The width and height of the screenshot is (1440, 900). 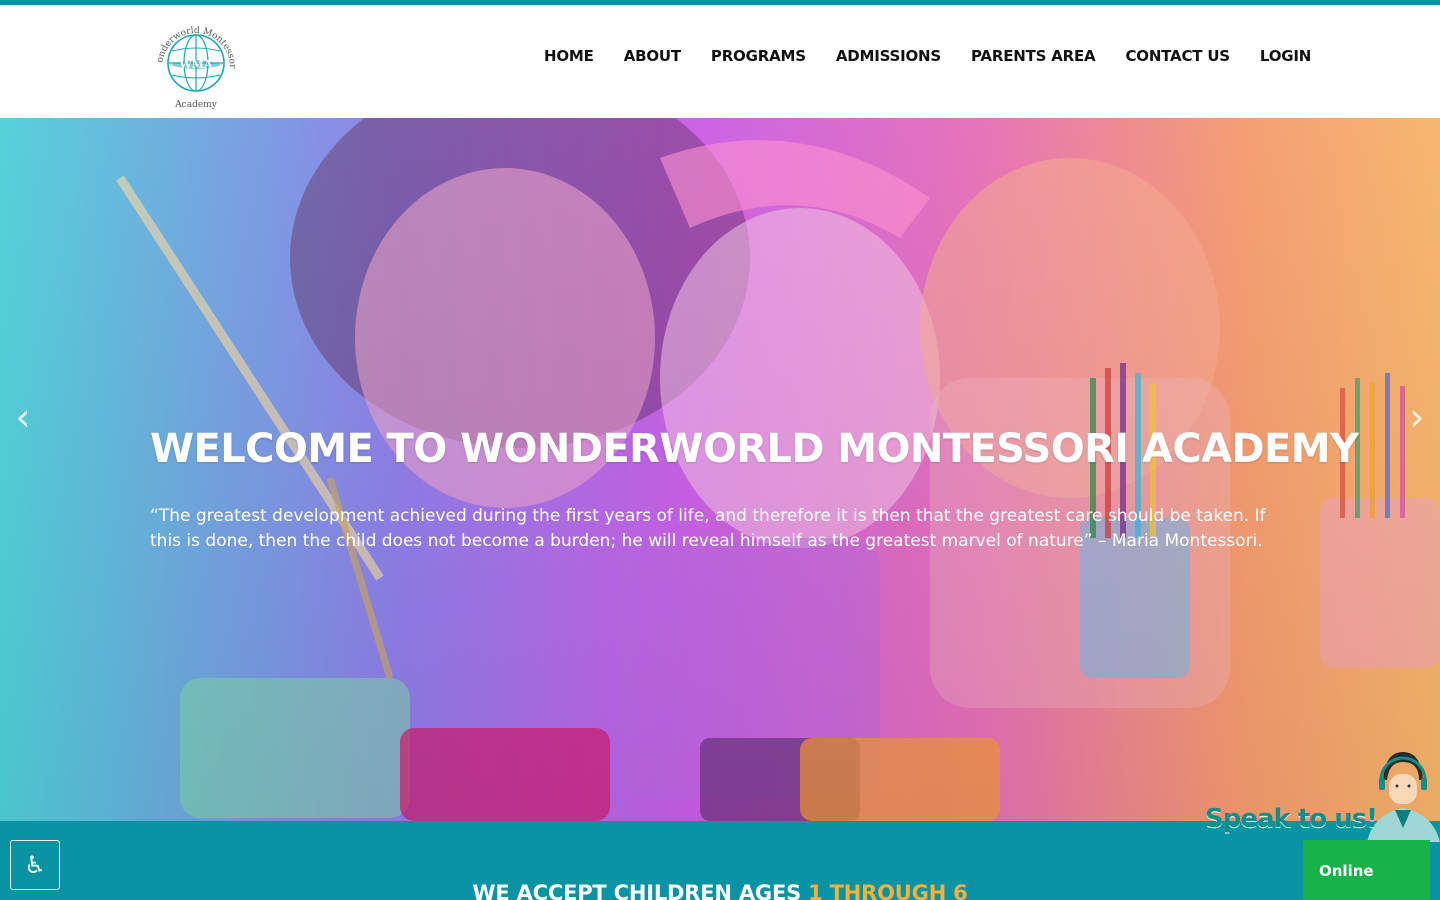 What do you see at coordinates (1177, 56) in the screenshot?
I see `nav-contact-us: CONTACT US` at bounding box center [1177, 56].